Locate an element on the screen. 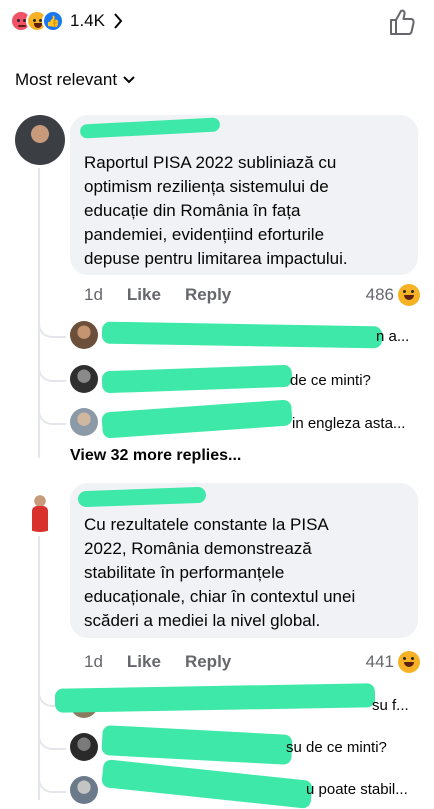 The height and width of the screenshot is (809, 434). chevron-right-icon is located at coordinates (118, 21).